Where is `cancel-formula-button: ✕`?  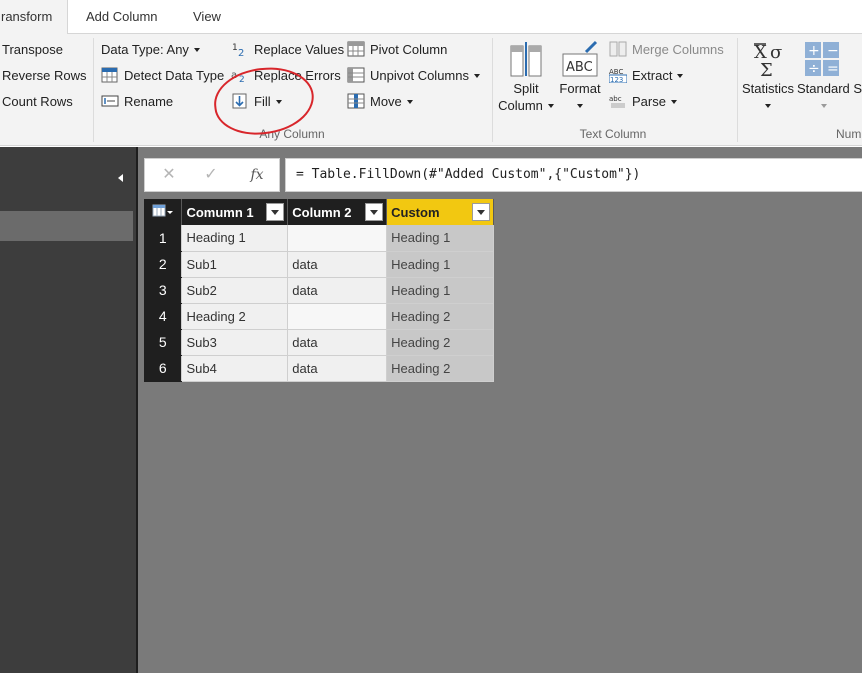 cancel-formula-button: ✕ is located at coordinates (169, 175).